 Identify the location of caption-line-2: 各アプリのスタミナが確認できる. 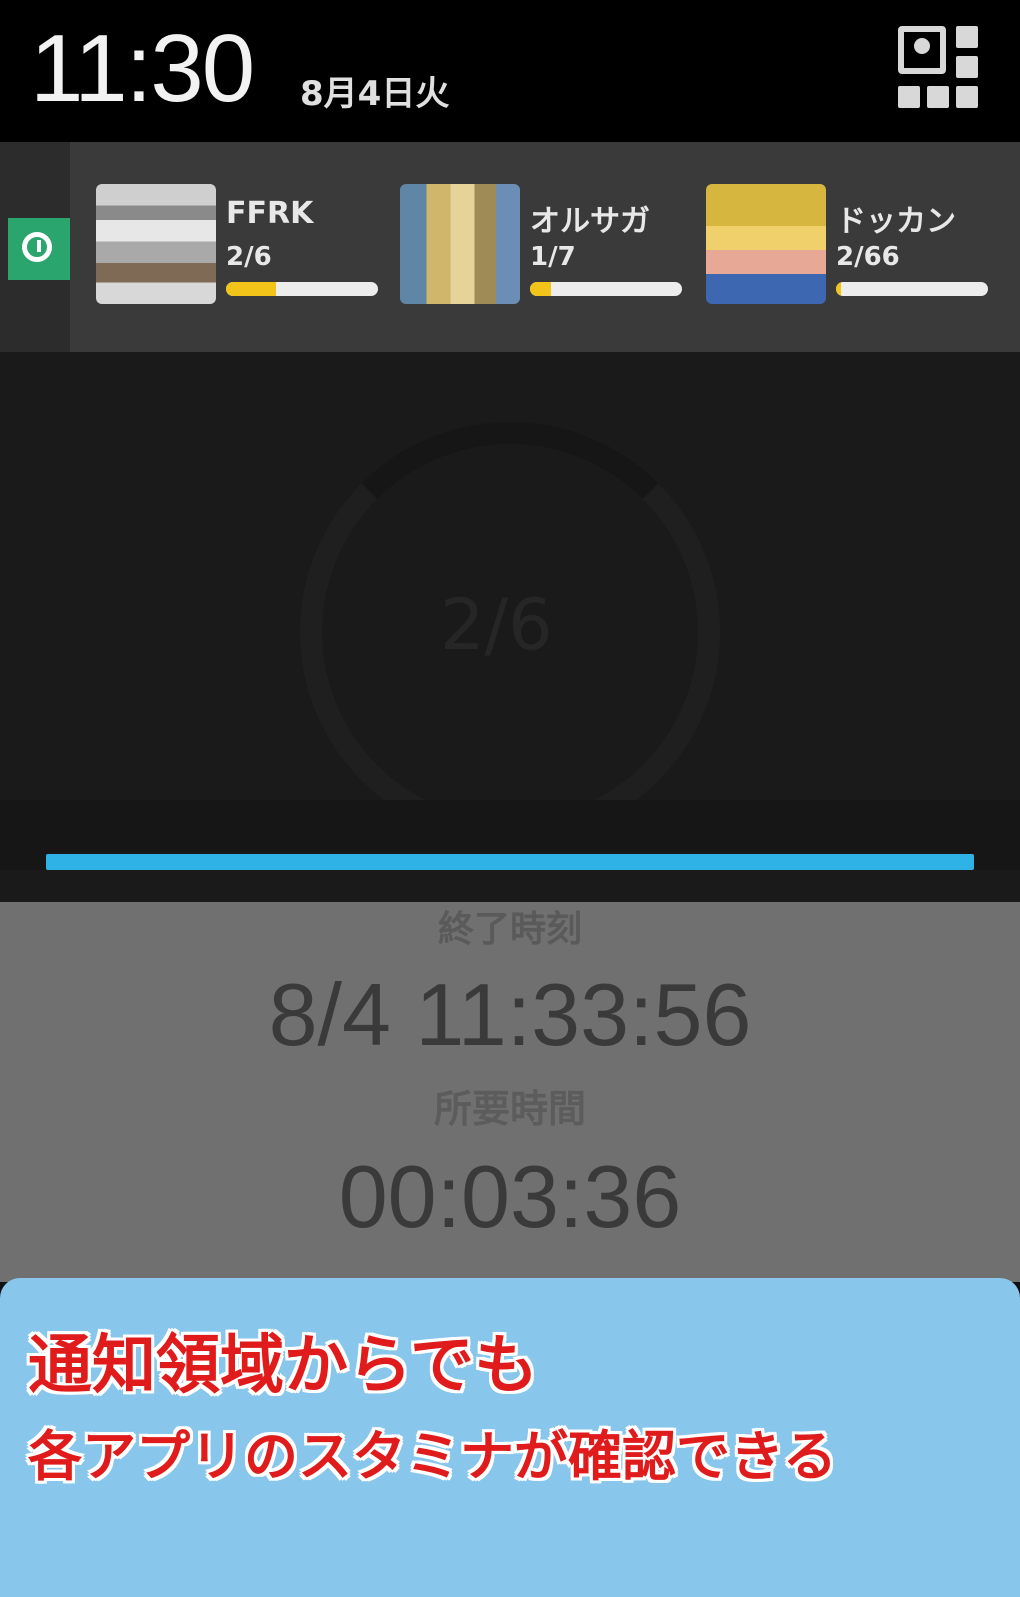
(432, 1456).